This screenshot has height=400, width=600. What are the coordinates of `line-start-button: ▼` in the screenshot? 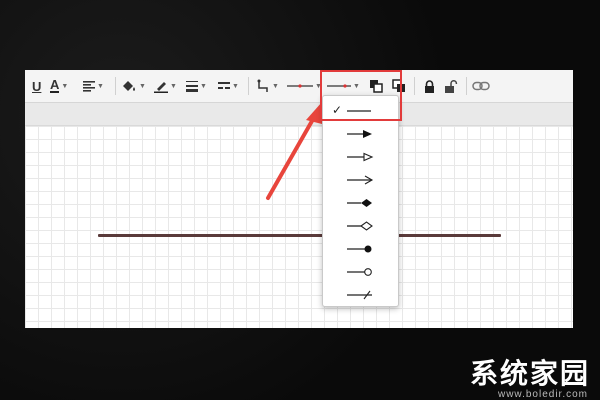 It's located at (304, 86).